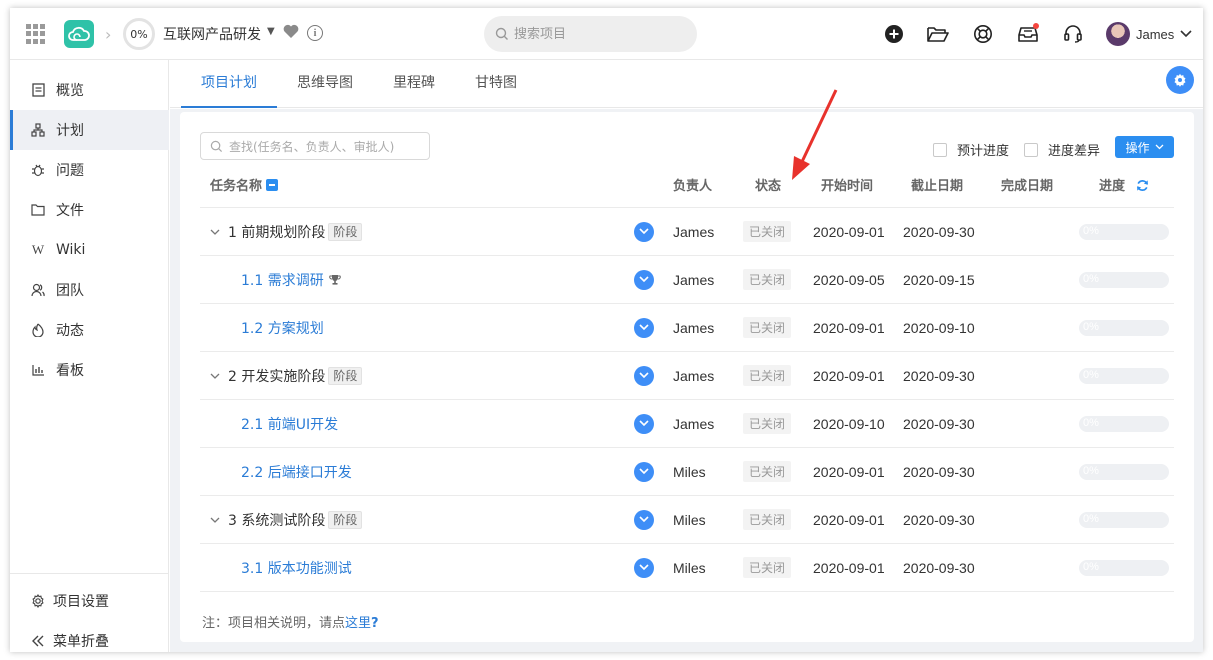 The height and width of the screenshot is (660, 1213). I want to click on task-name: 3 系统测试阶段, so click(276, 520).